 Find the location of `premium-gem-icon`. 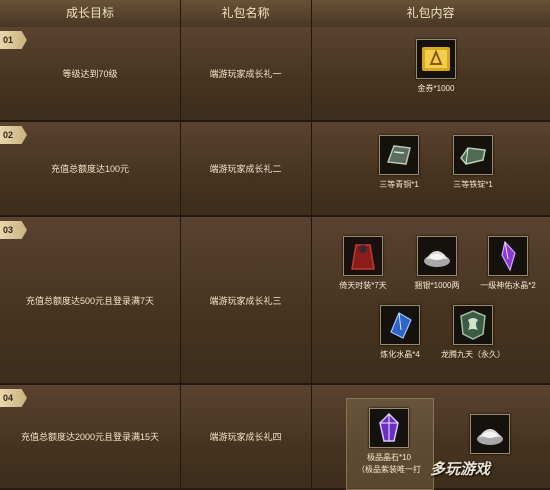

premium-gem-icon is located at coordinates (389, 428).